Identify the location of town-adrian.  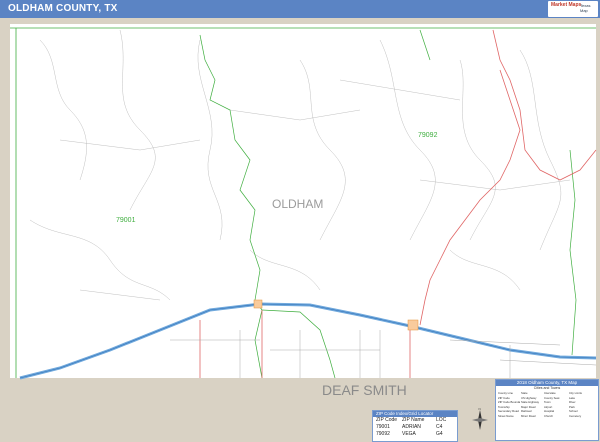
(258, 304).